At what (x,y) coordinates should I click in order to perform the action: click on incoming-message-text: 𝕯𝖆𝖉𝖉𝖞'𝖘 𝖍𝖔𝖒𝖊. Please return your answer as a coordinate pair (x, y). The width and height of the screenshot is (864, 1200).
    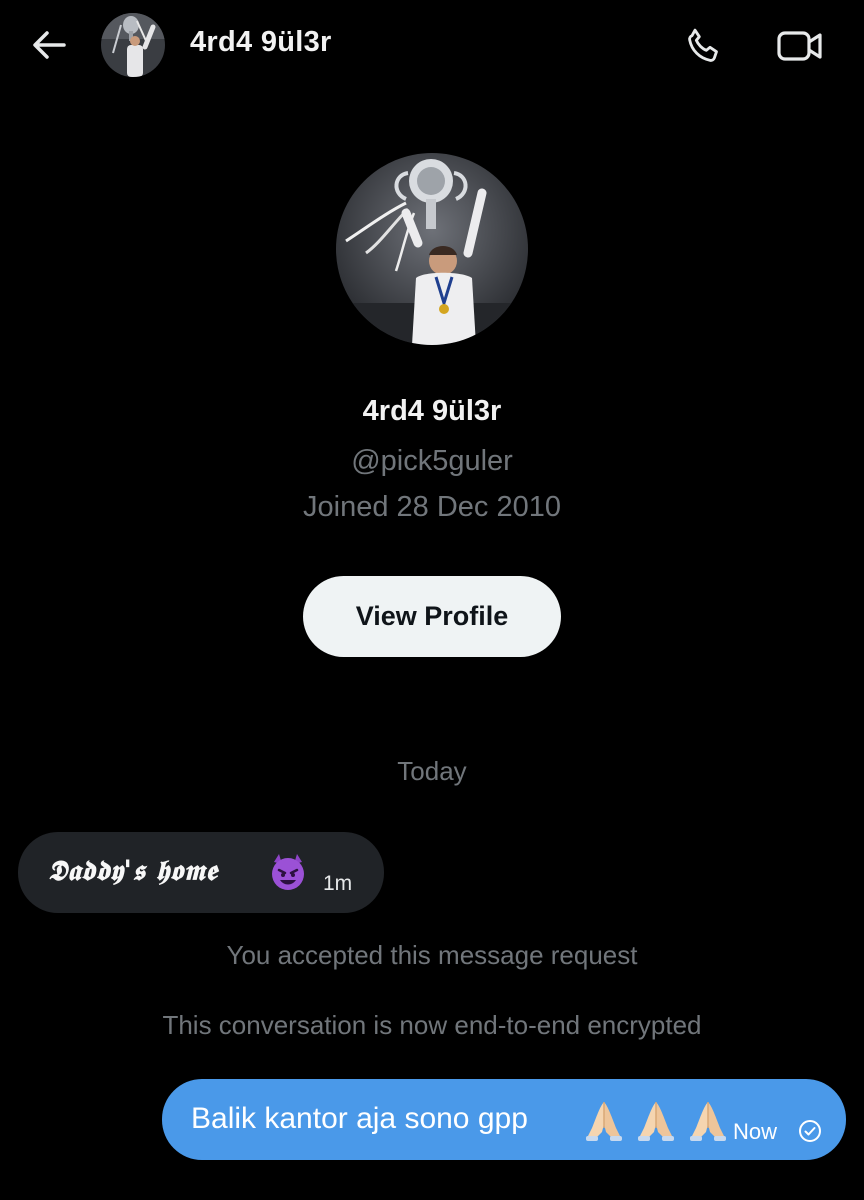
    Looking at the image, I should click on (133, 870).